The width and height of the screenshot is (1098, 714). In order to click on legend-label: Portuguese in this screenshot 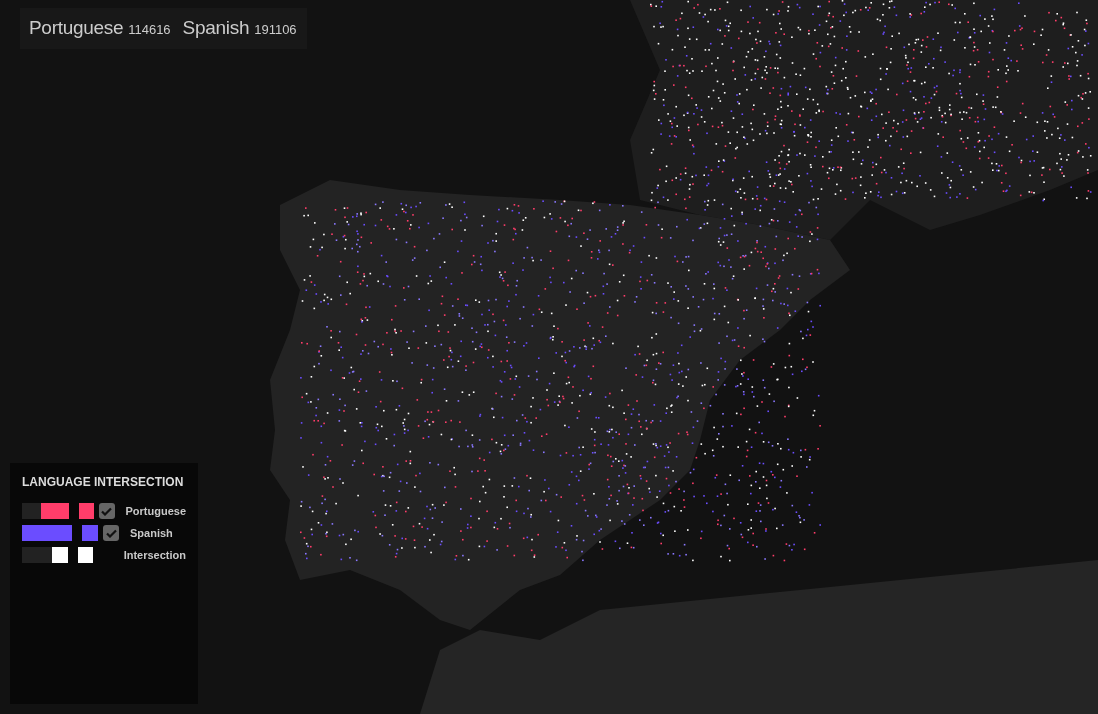, I will do `click(155, 511)`.